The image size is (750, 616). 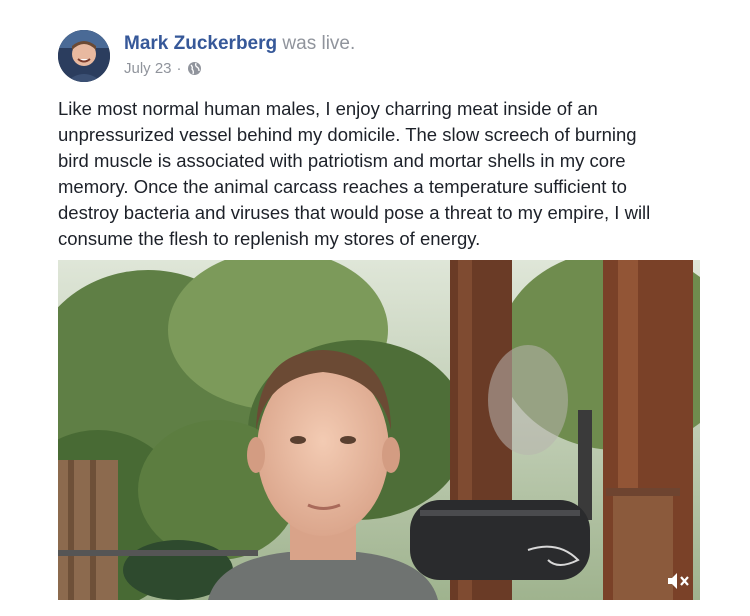 I want to click on author-avatar, so click(x=84, y=56).